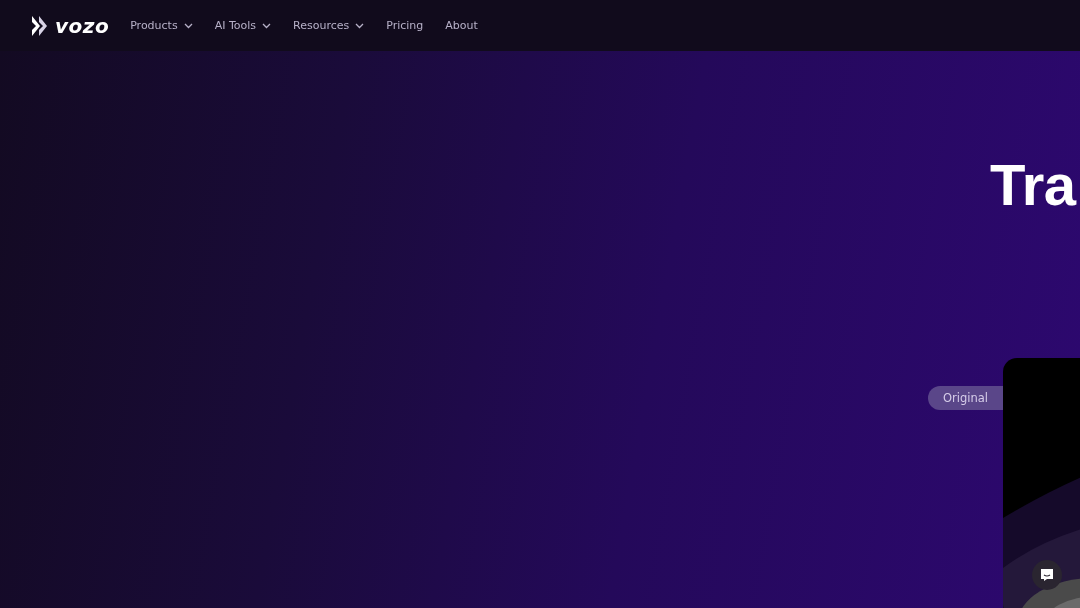  I want to click on nav-link: AI Tools, so click(243, 25).